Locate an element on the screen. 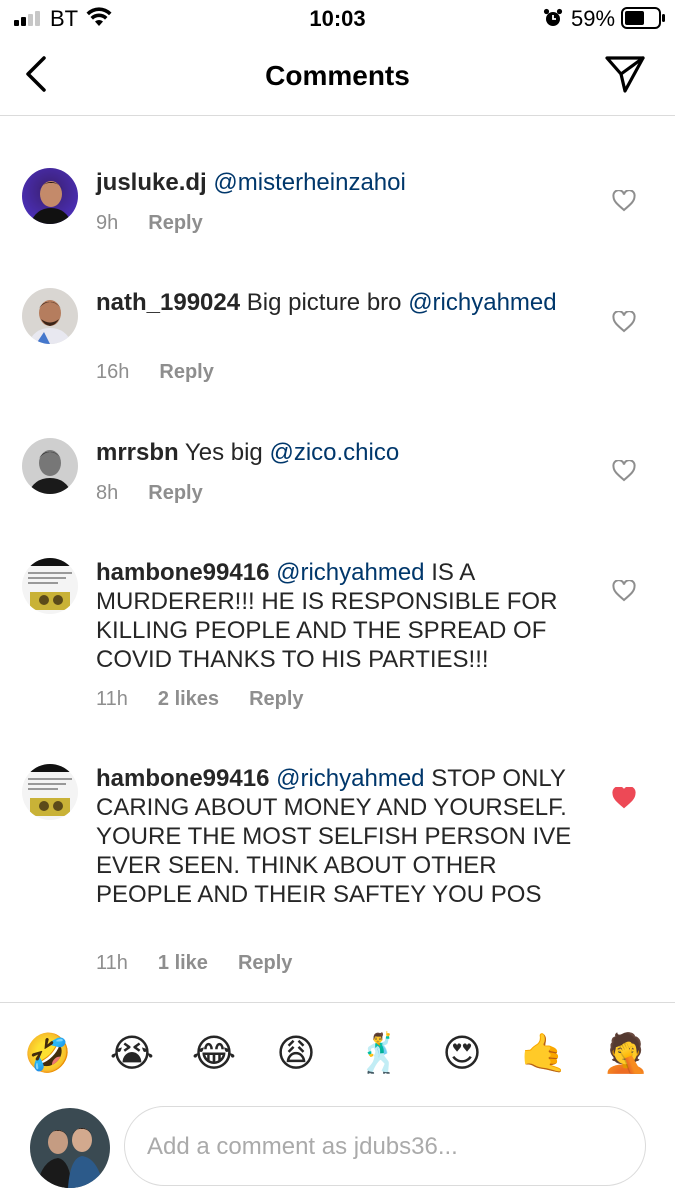 The width and height of the screenshot is (675, 1200). comment-composer is located at coordinates (385, 1146).